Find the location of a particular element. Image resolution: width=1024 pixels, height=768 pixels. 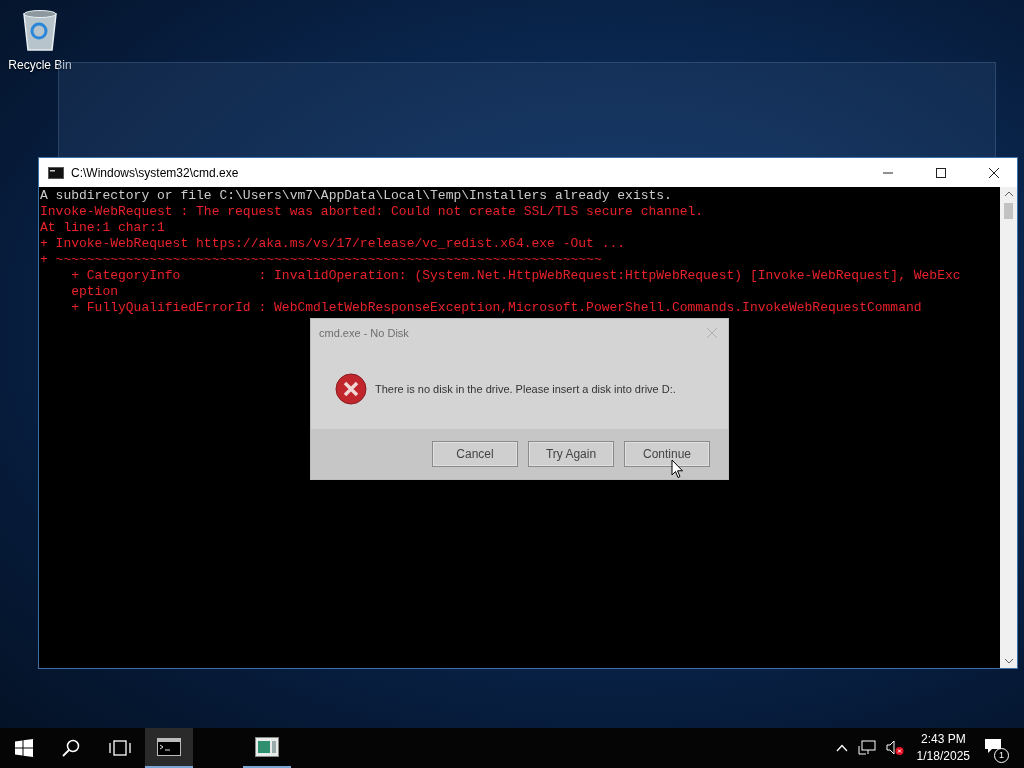

scroll-up-icon is located at coordinates (1008, 194).